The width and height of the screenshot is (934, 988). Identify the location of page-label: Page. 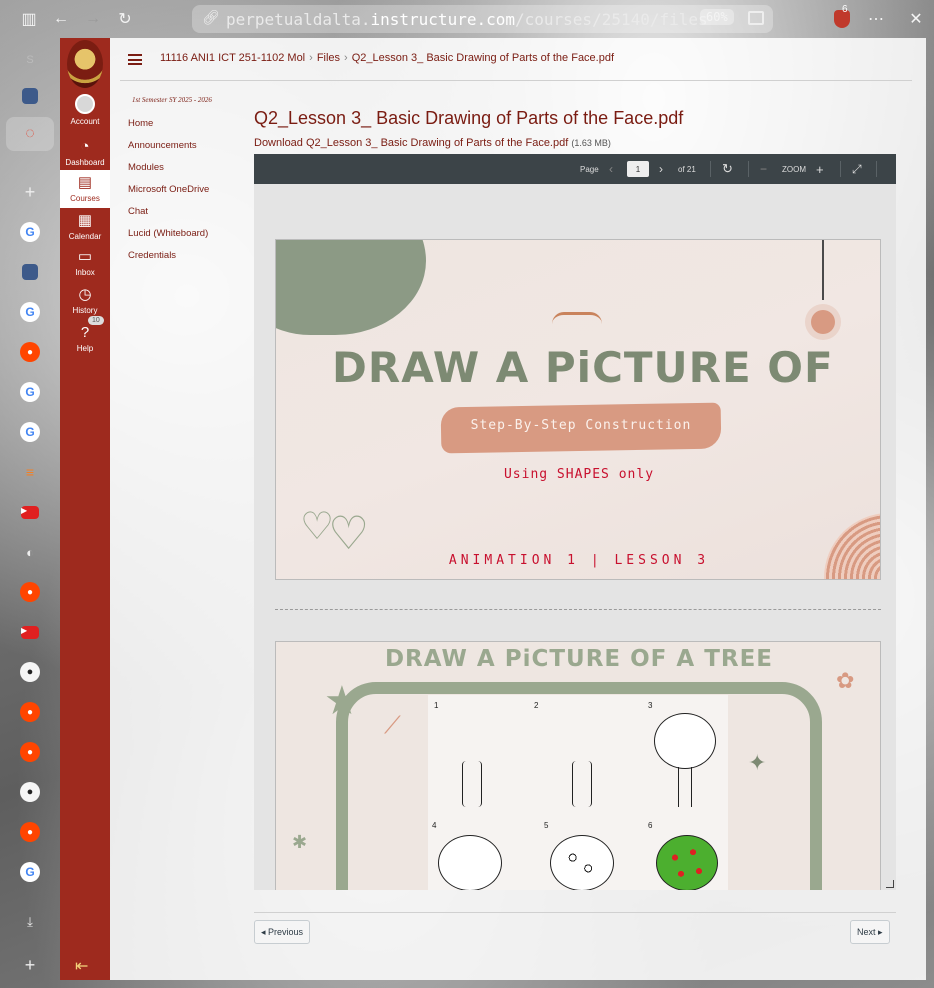
(589, 169).